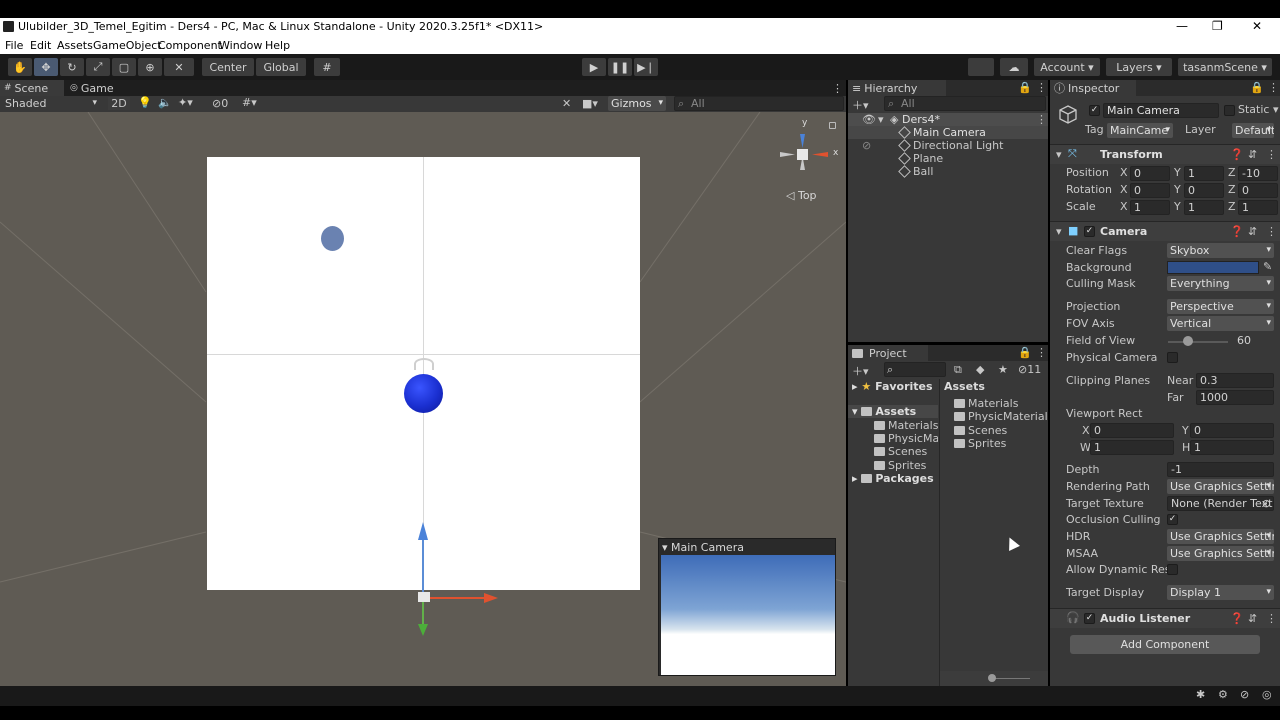 Image resolution: width=1280 pixels, height=720 pixels. I want to click on move-tool-icon: ✥, so click(46, 67).